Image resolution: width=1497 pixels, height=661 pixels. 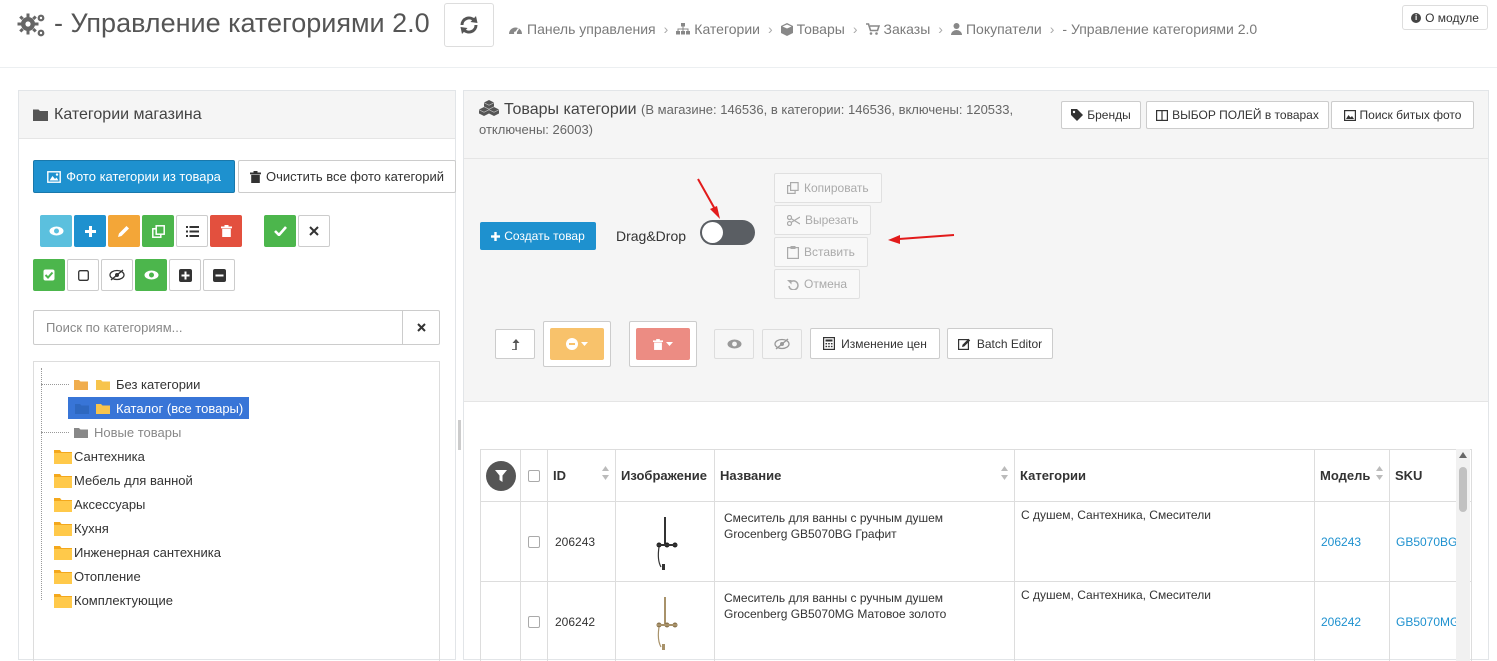 I want to click on user-icon, so click(x=956, y=29).